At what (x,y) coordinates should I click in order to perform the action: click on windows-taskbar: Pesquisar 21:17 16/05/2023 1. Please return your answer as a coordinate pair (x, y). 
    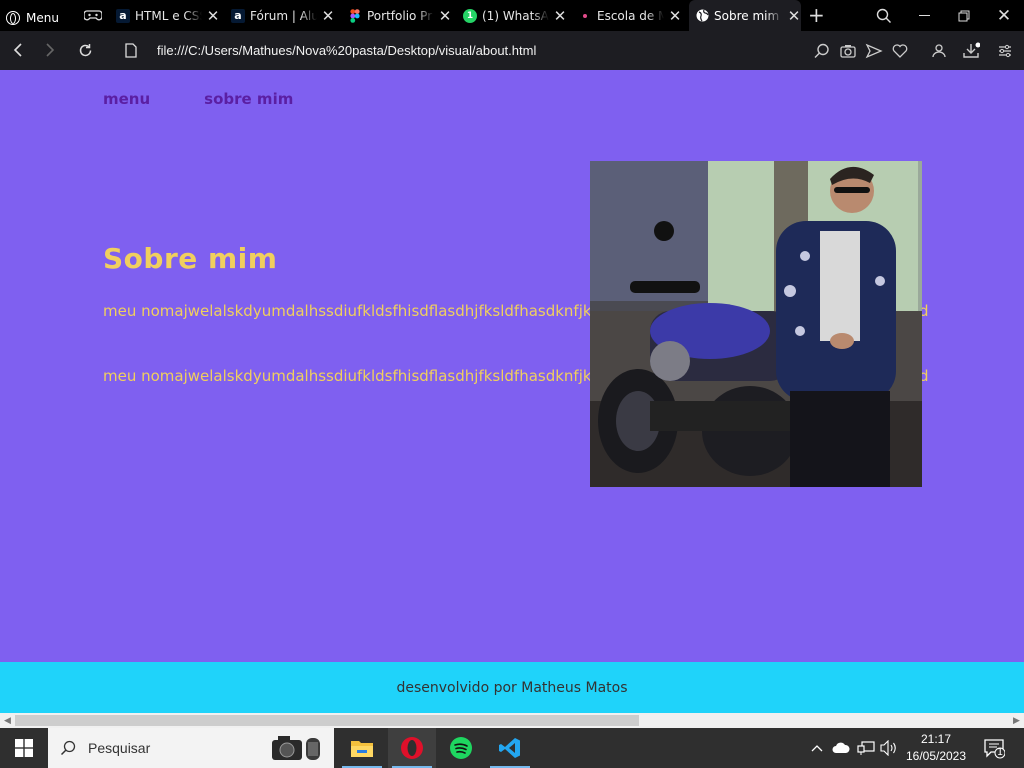
    Looking at the image, I should click on (512, 748).